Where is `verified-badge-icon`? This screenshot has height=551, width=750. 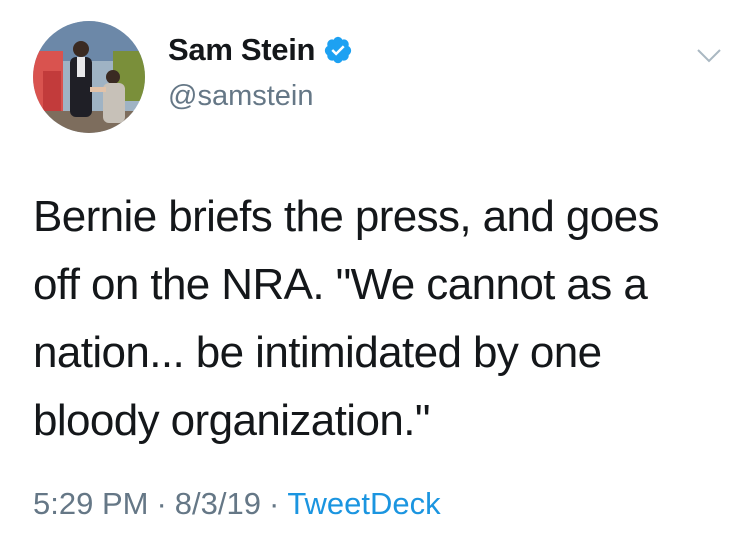 verified-badge-icon is located at coordinates (338, 50).